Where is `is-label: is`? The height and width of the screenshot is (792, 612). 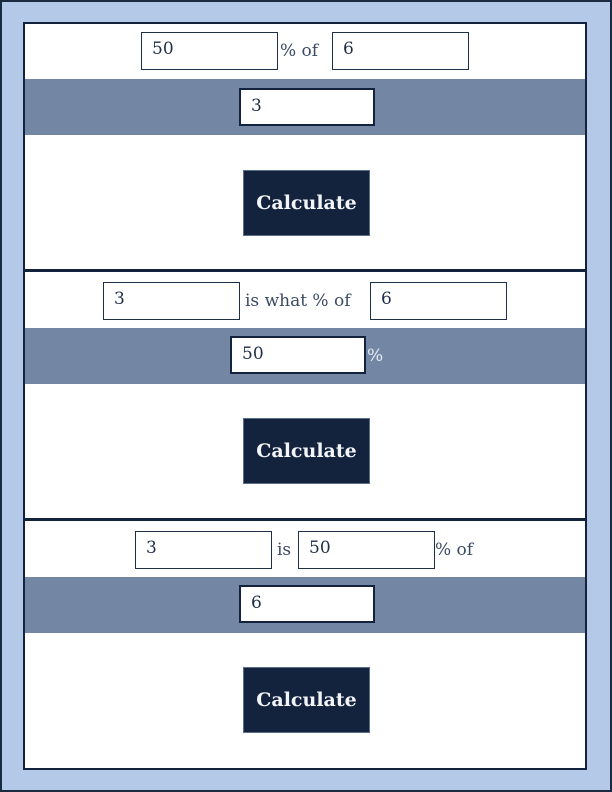 is-label: is is located at coordinates (284, 550).